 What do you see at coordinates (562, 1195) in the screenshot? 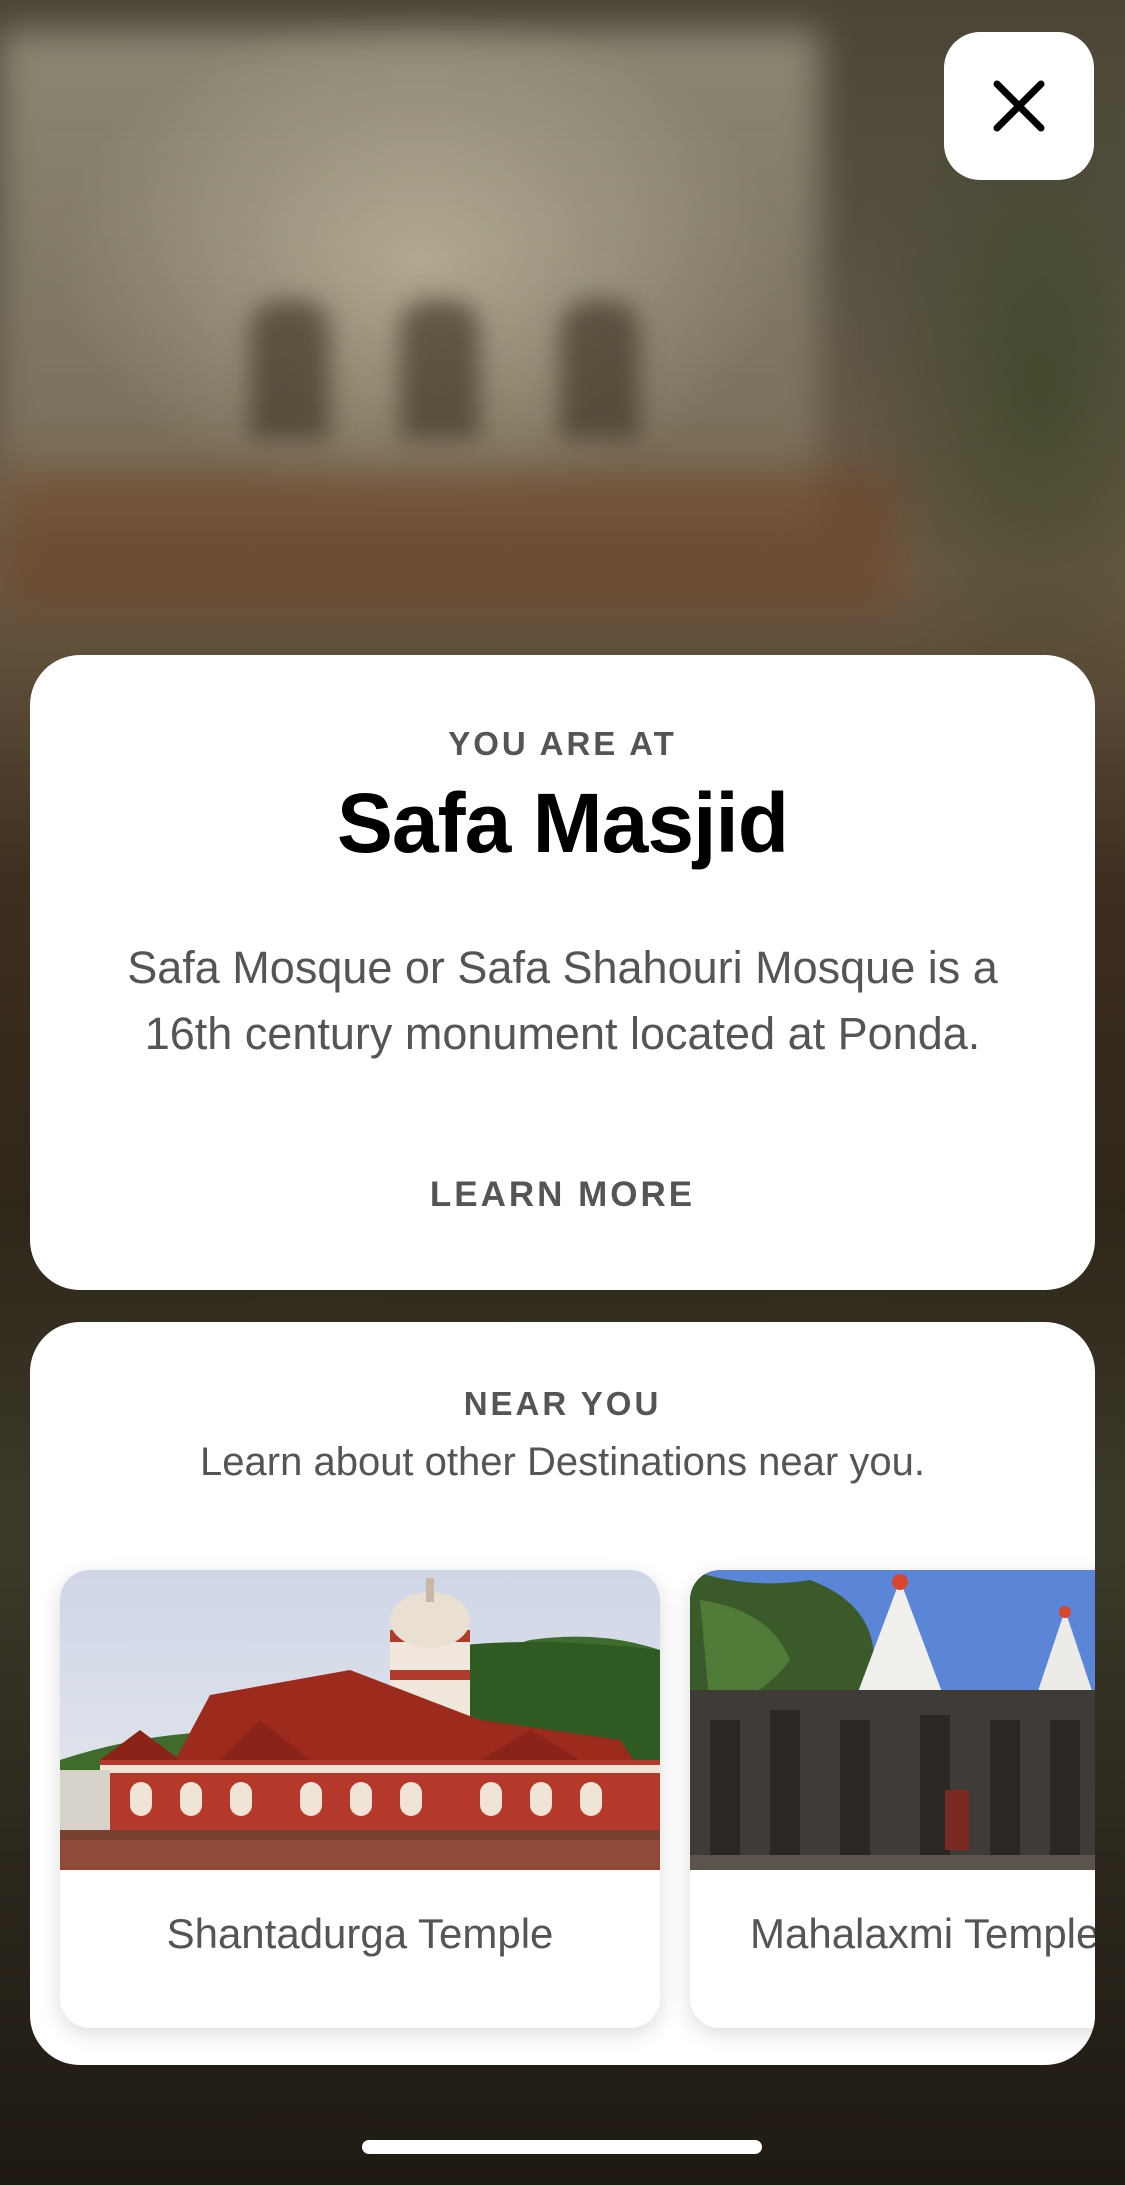
I see `learn-more-button: LEARN MORE` at bounding box center [562, 1195].